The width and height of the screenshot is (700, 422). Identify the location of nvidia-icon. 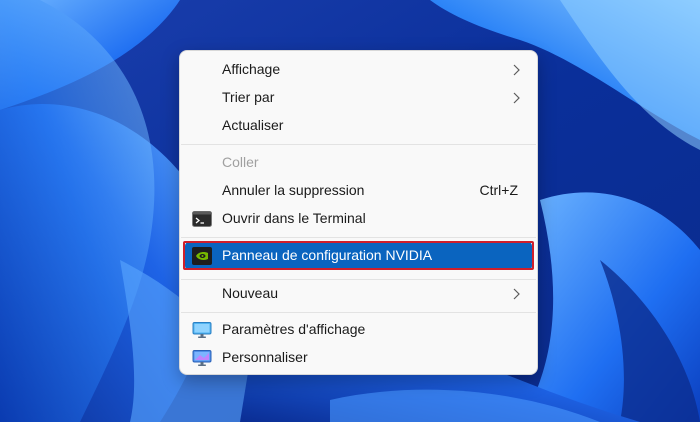
(202, 256).